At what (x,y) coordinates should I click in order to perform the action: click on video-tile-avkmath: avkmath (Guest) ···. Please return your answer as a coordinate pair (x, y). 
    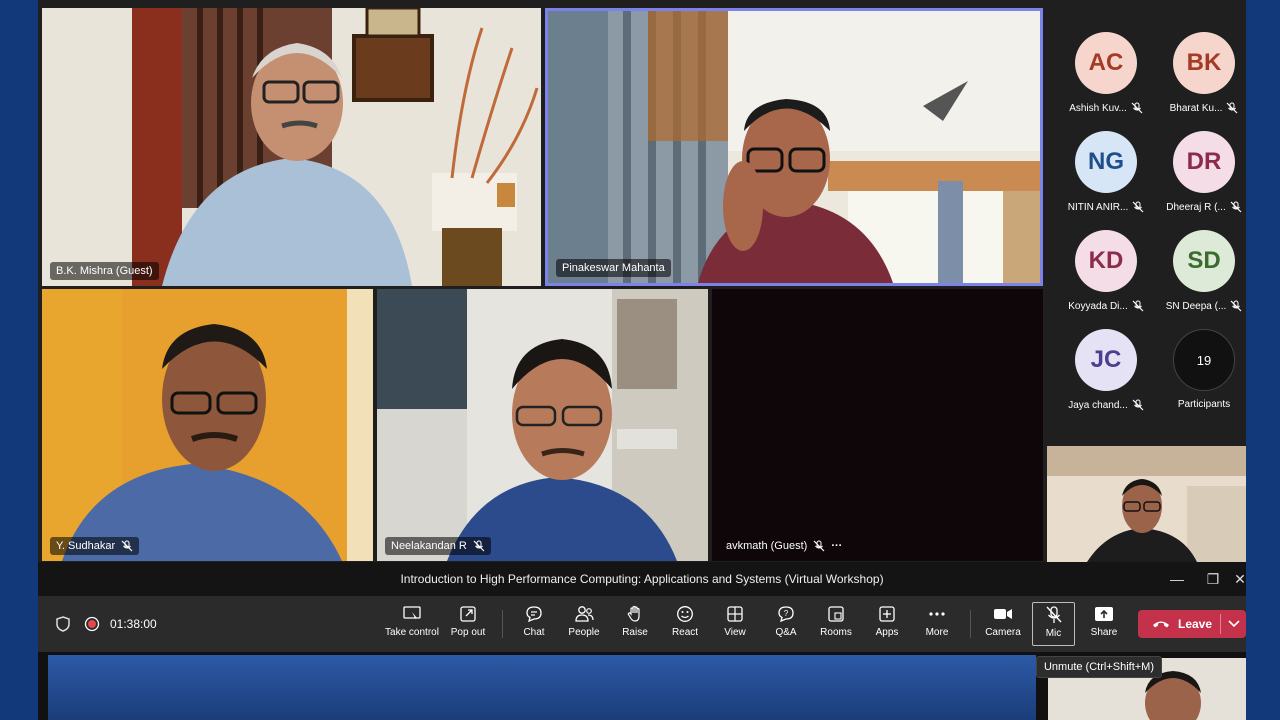
    Looking at the image, I should click on (877, 425).